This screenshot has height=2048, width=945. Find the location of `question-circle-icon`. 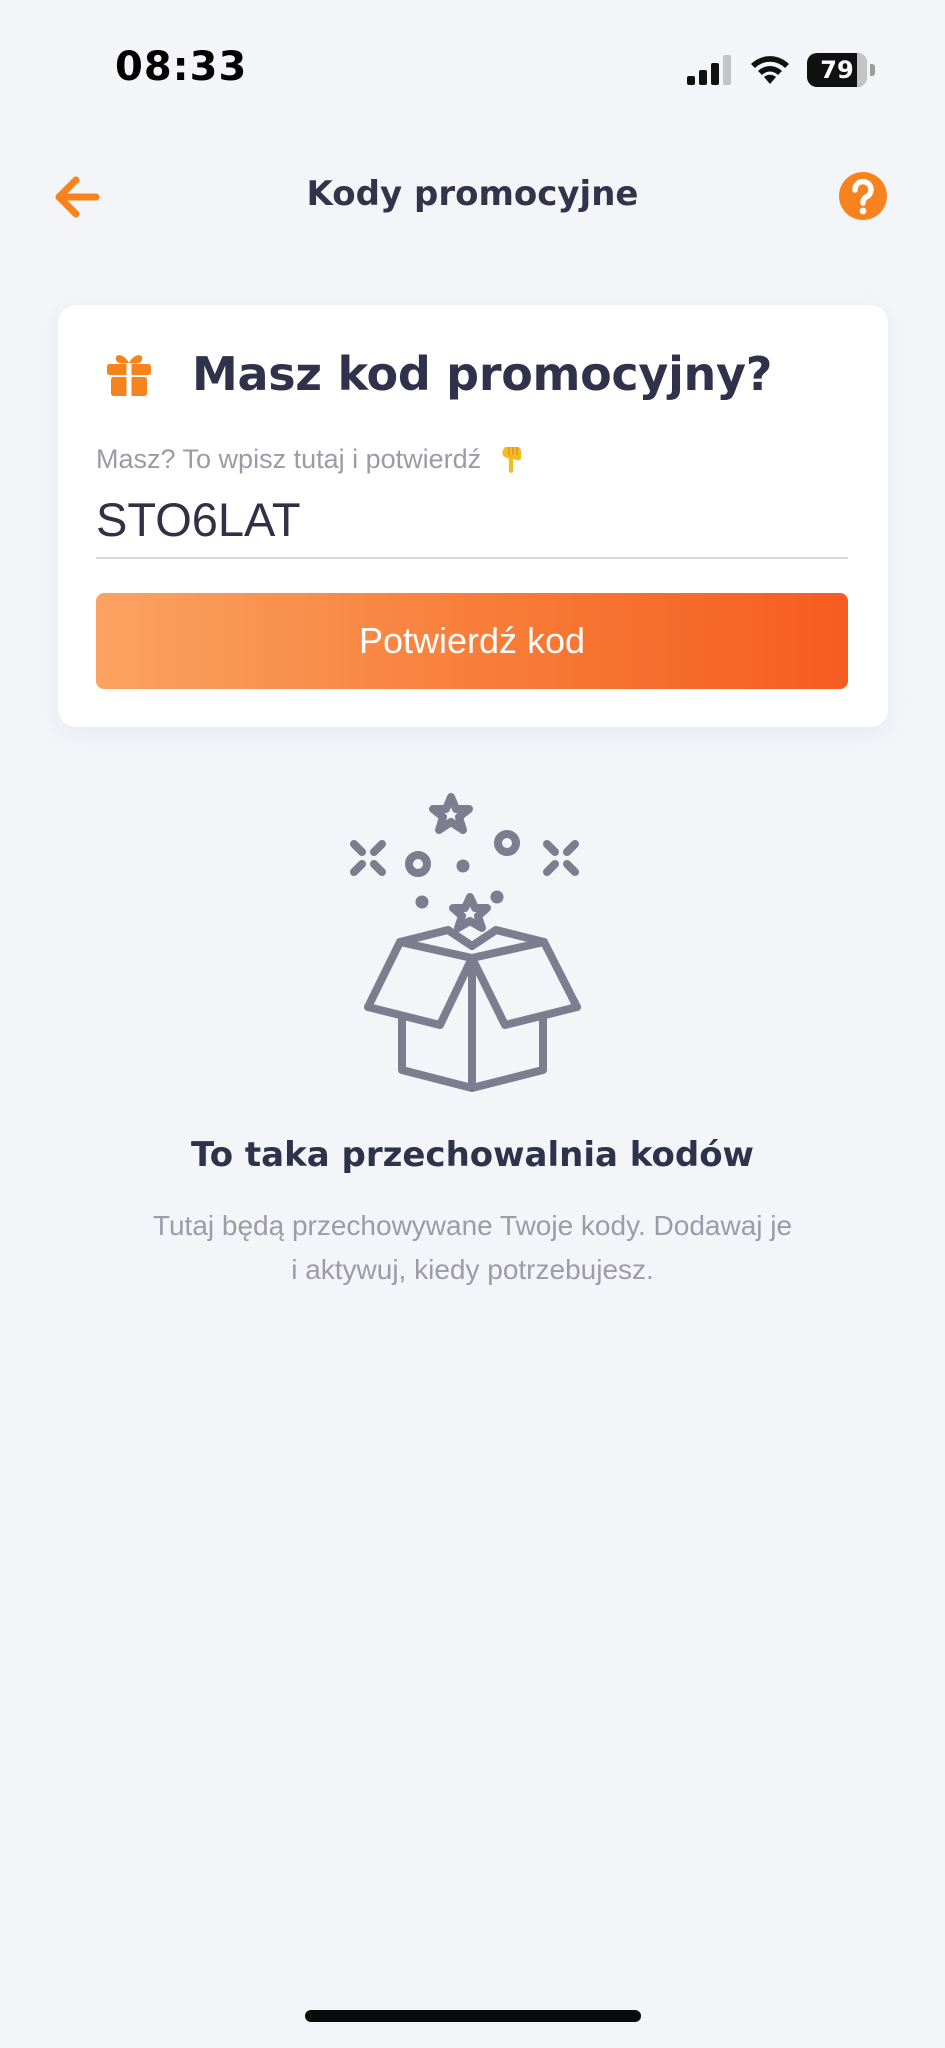

question-circle-icon is located at coordinates (863, 196).